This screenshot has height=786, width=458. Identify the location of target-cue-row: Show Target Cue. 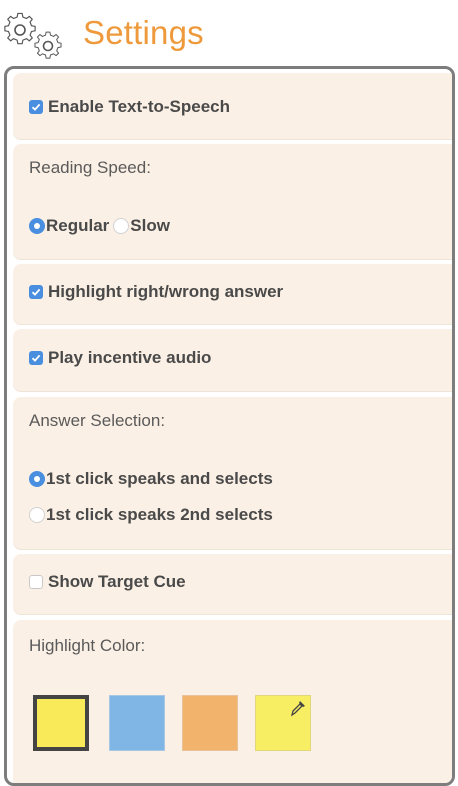
(107, 582).